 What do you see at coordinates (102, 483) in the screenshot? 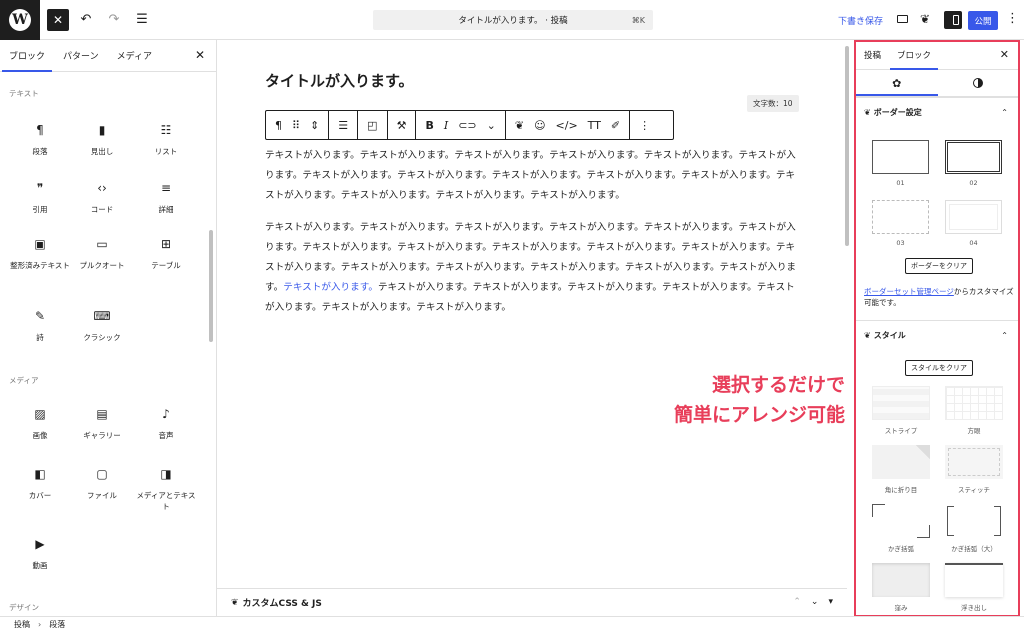
I see `block-file: ▢ ファイル` at bounding box center [102, 483].